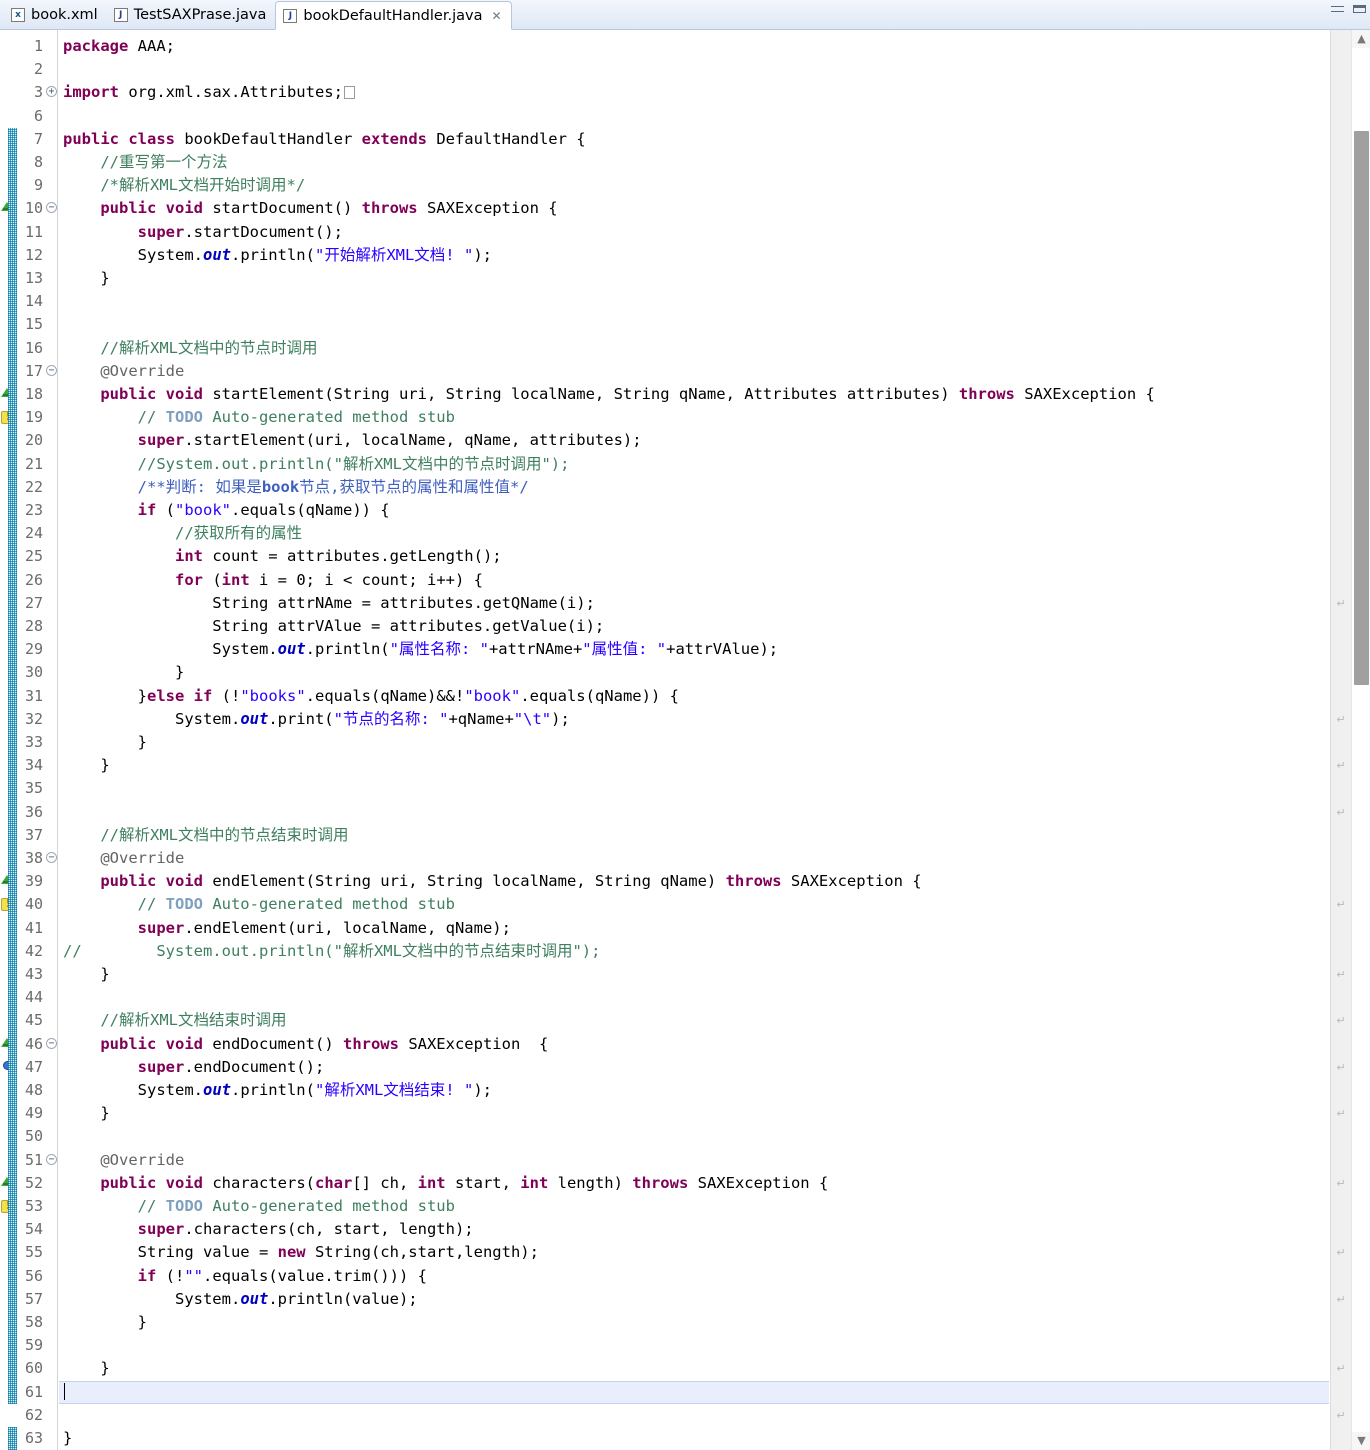 The height and width of the screenshot is (1450, 1370). I want to click on code-line: //解析XML文档中的节点时调用, so click(694, 348).